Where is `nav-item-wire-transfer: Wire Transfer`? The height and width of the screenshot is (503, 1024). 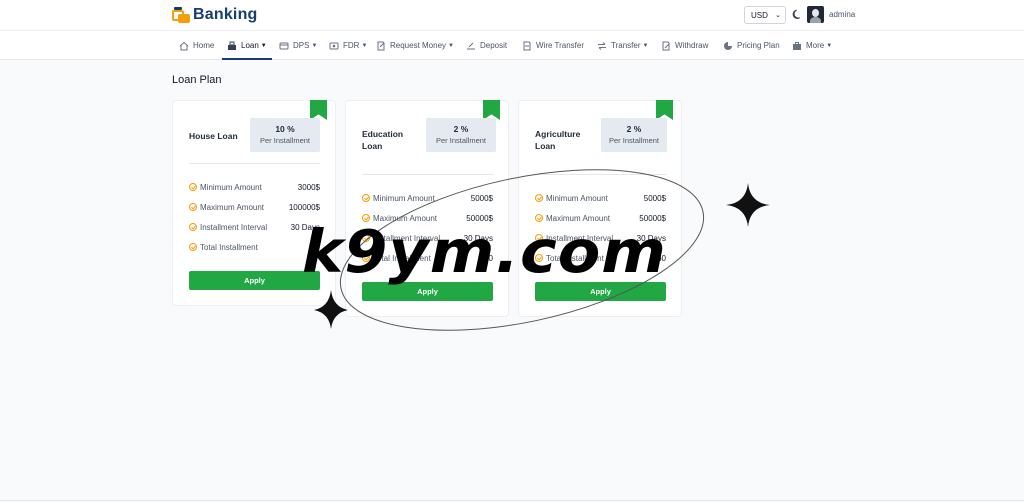
nav-item-wire-transfer: Wire Transfer is located at coordinates (553, 45).